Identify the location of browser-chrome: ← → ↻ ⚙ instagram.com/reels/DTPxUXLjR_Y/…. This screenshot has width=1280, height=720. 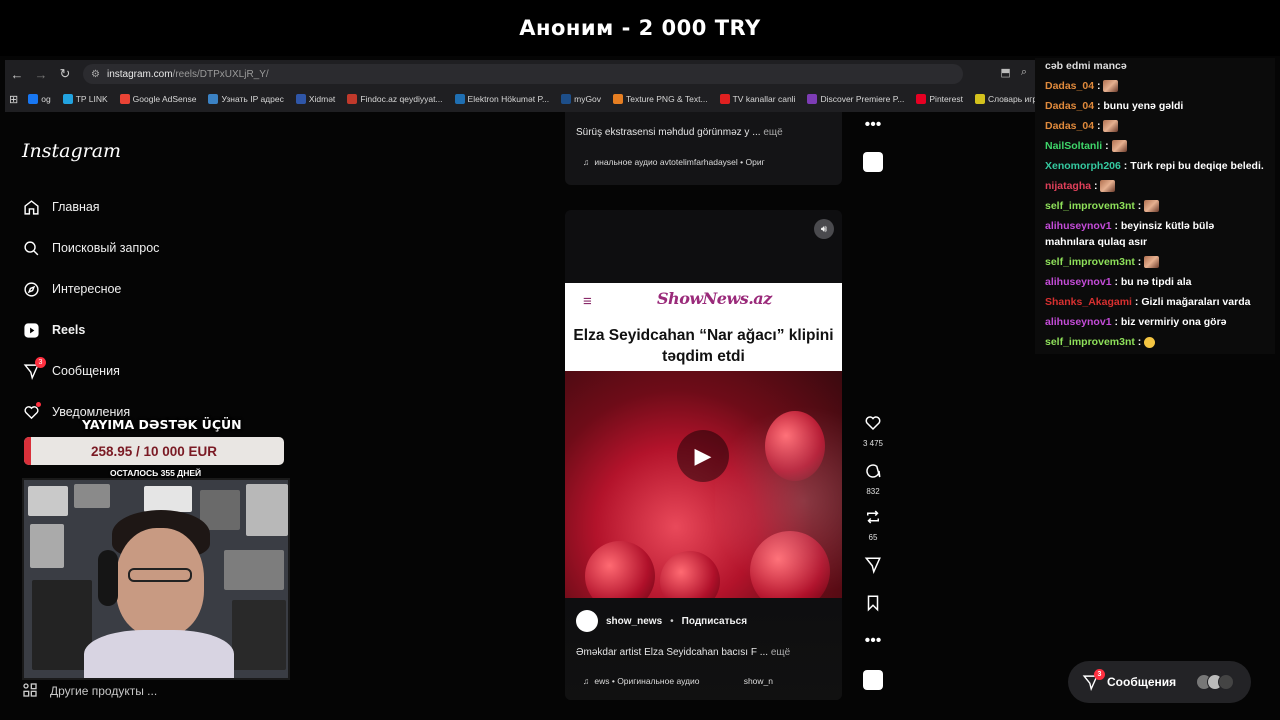
(565, 86).